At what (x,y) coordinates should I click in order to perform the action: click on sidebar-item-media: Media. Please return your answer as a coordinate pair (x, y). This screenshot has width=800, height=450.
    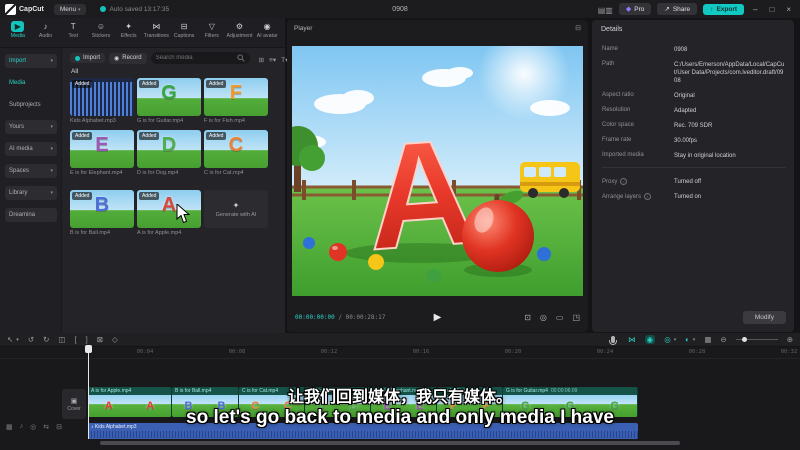
    Looking at the image, I should click on (31, 83).